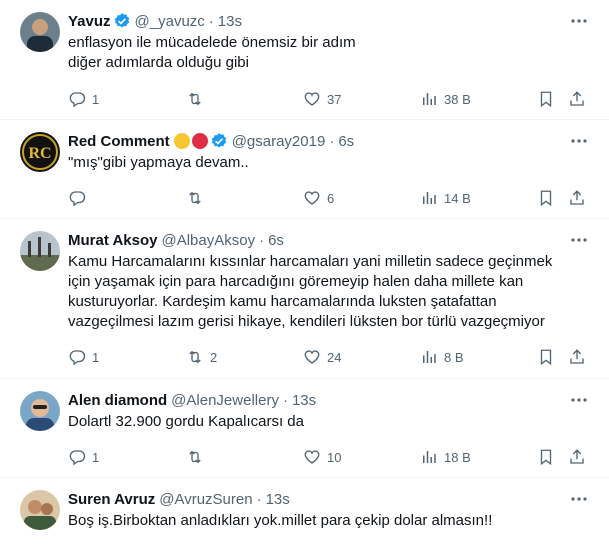 This screenshot has height=544, width=609. I want to click on tweet-header: Yavuz @_yavuzc · 13s, so click(155, 21).